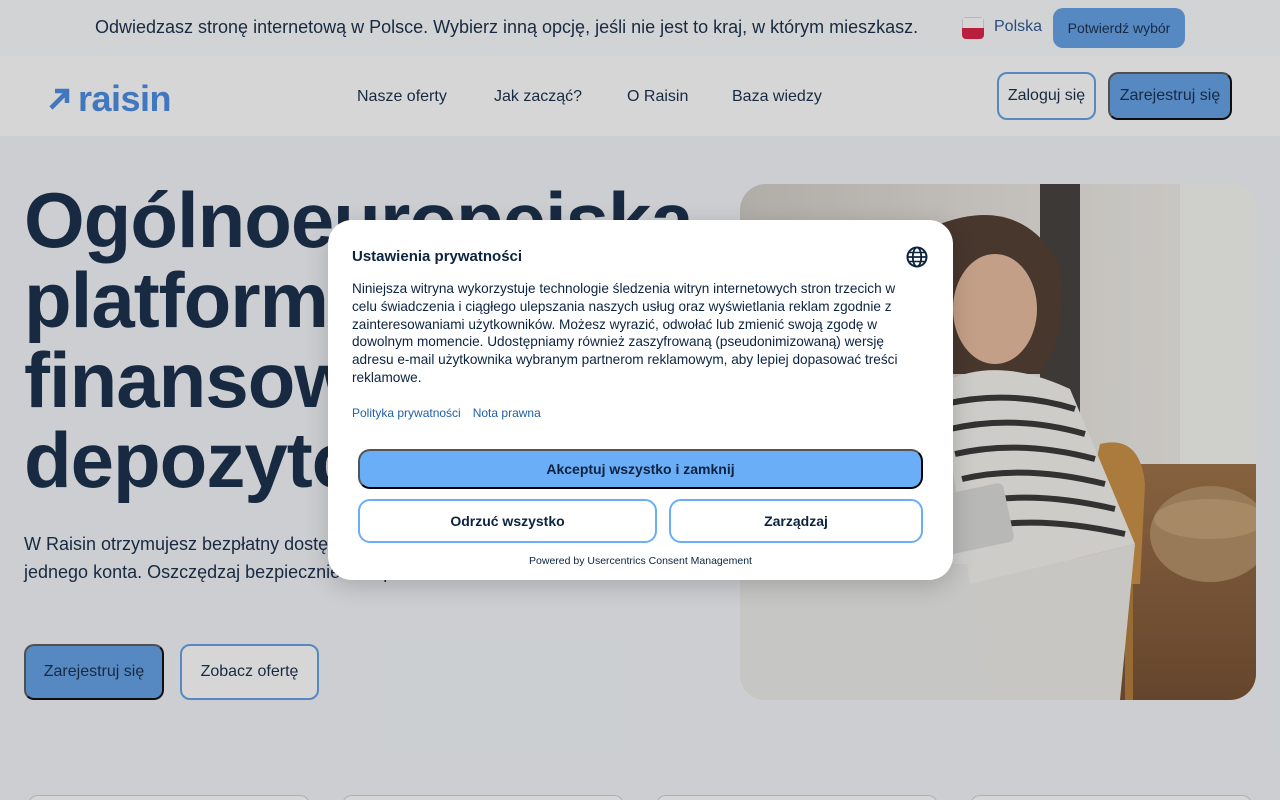 This screenshot has width=1280, height=800. Describe the element at coordinates (507, 413) in the screenshot. I see `legal-notice-link: Nota prawna` at that location.